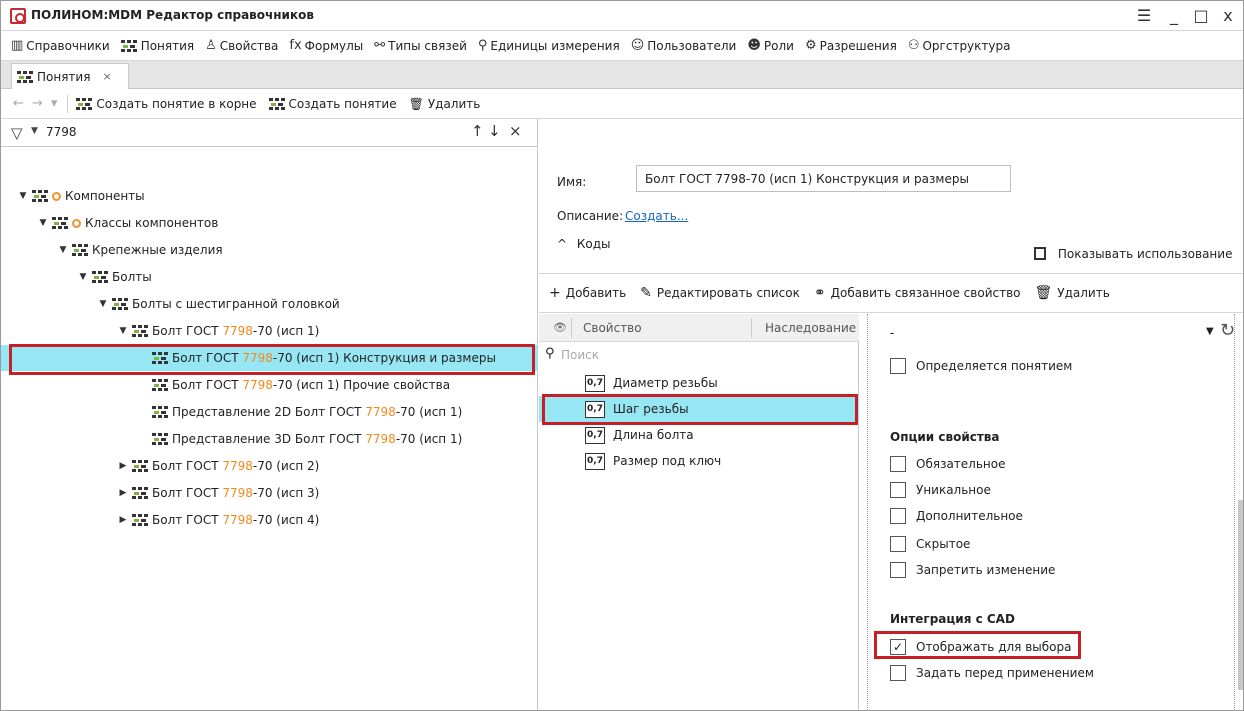 The width and height of the screenshot is (1244, 711). Describe the element at coordinates (956, 516) in the screenshot. I see `additional-checkbox: Дополнительное` at that location.